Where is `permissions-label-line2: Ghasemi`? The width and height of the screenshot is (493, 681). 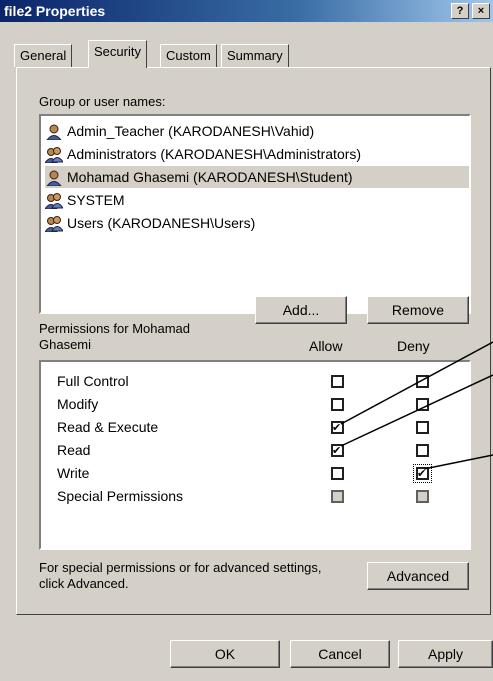 permissions-label-line2: Ghasemi is located at coordinates (65, 344).